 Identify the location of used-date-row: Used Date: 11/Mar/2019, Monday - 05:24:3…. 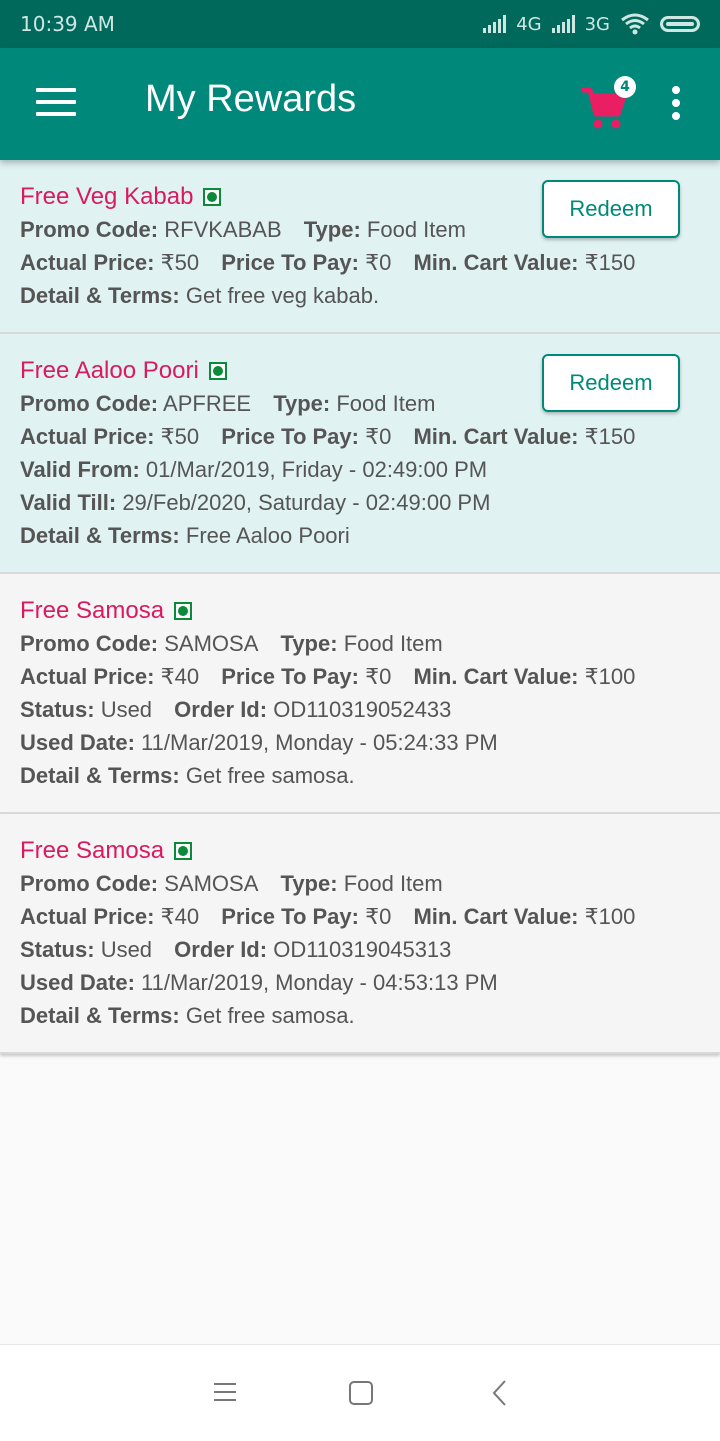
(360, 742).